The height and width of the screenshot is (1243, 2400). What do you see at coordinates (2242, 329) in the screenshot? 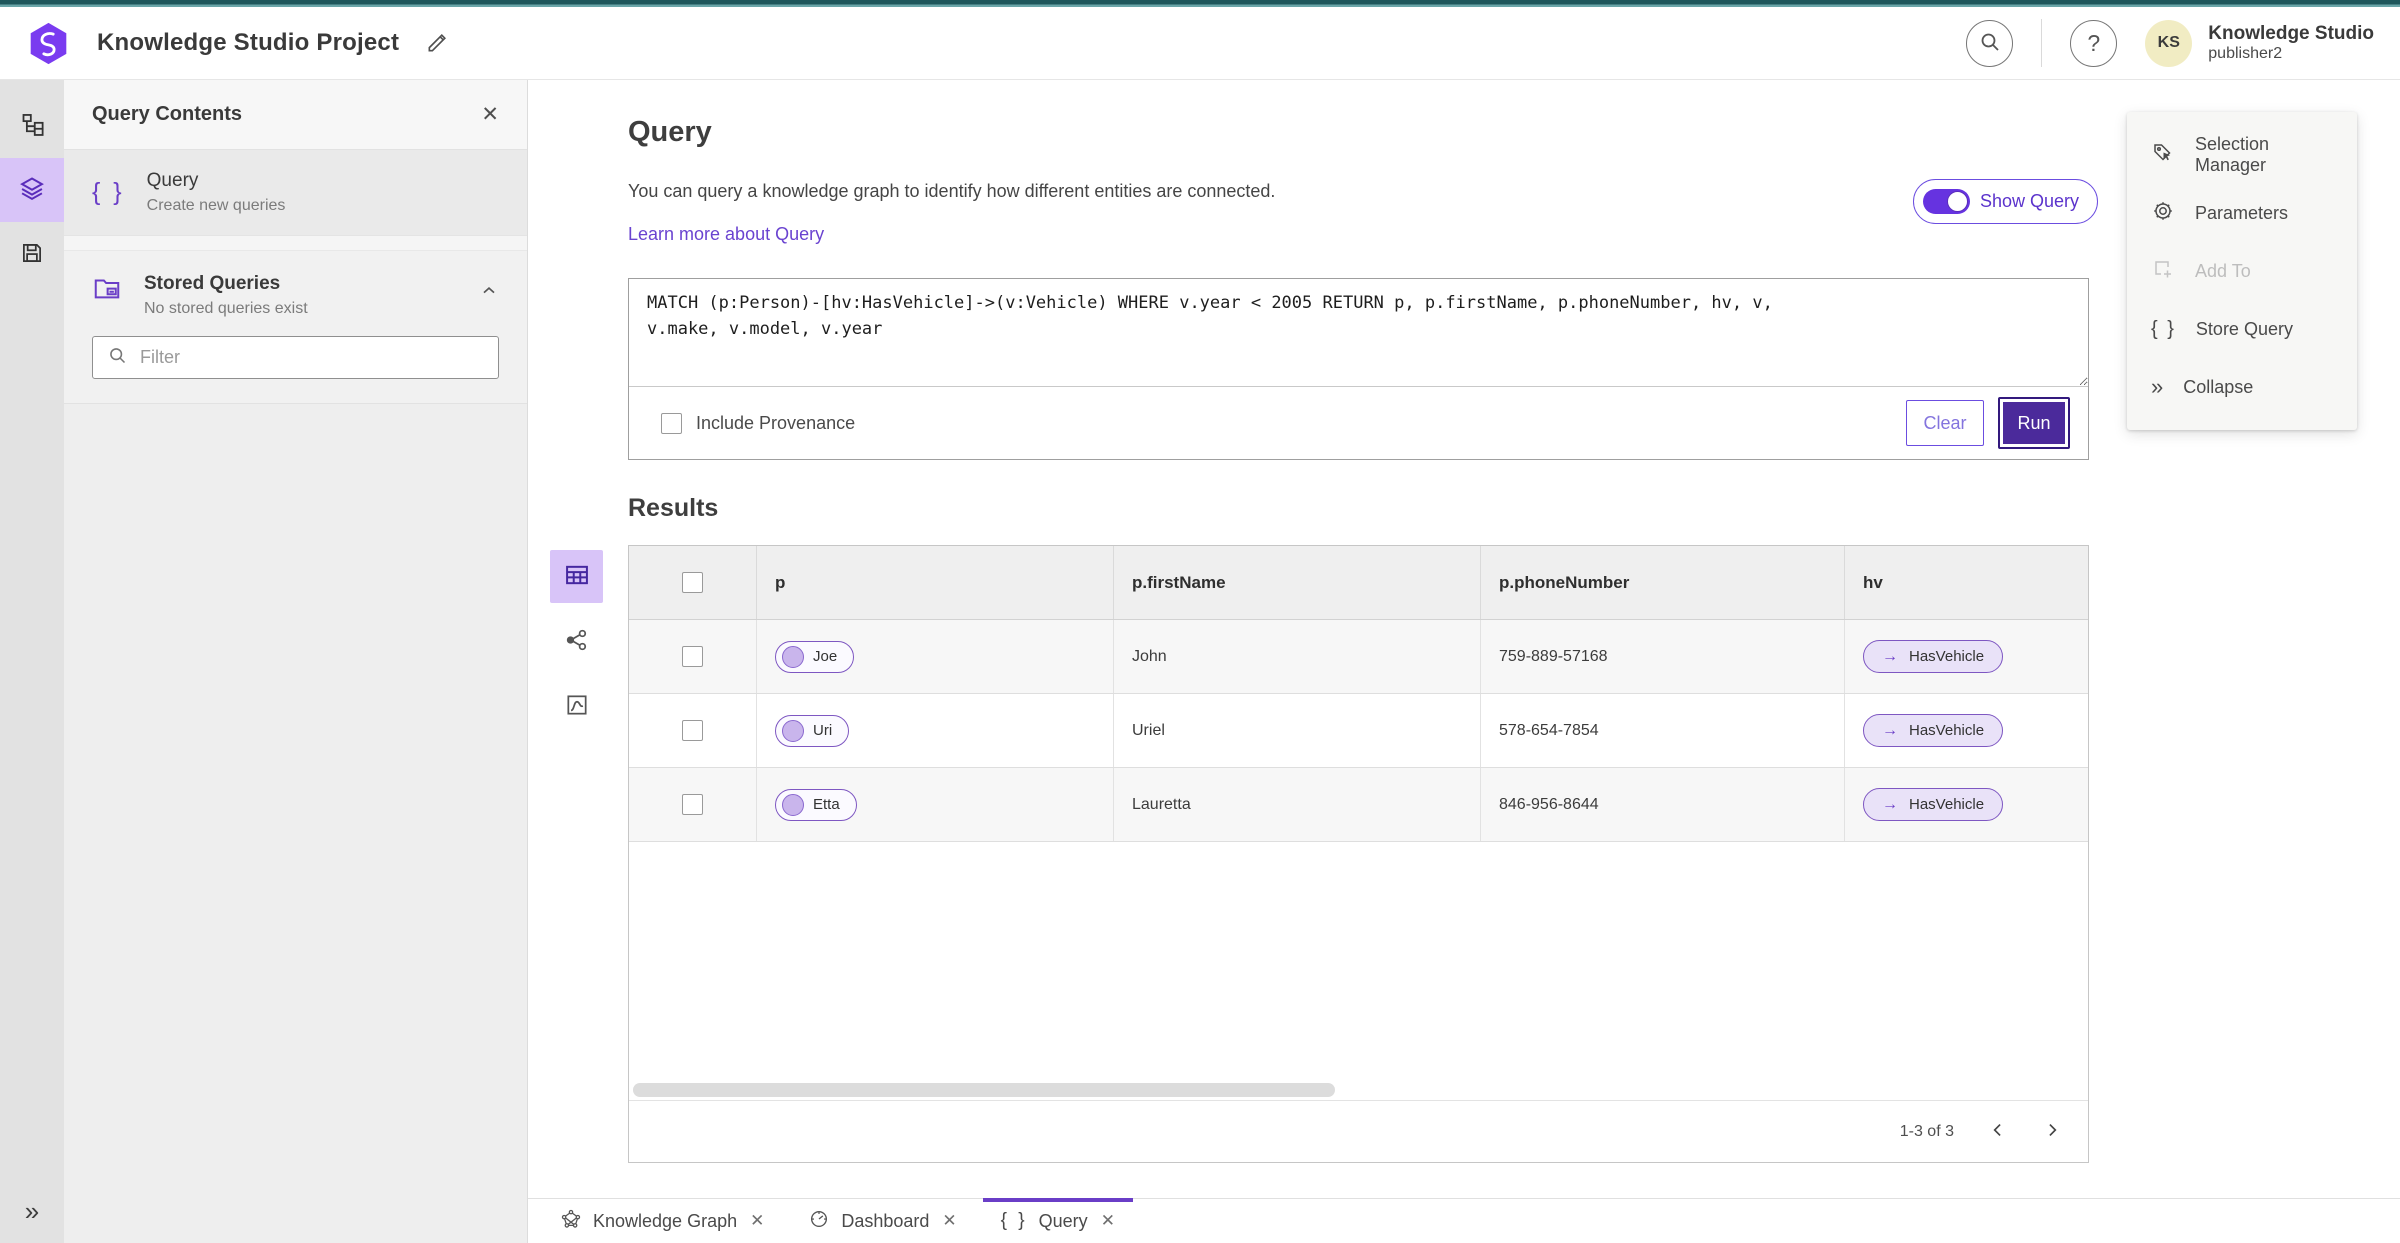
I see `store-query-button: { } Store Query` at bounding box center [2242, 329].